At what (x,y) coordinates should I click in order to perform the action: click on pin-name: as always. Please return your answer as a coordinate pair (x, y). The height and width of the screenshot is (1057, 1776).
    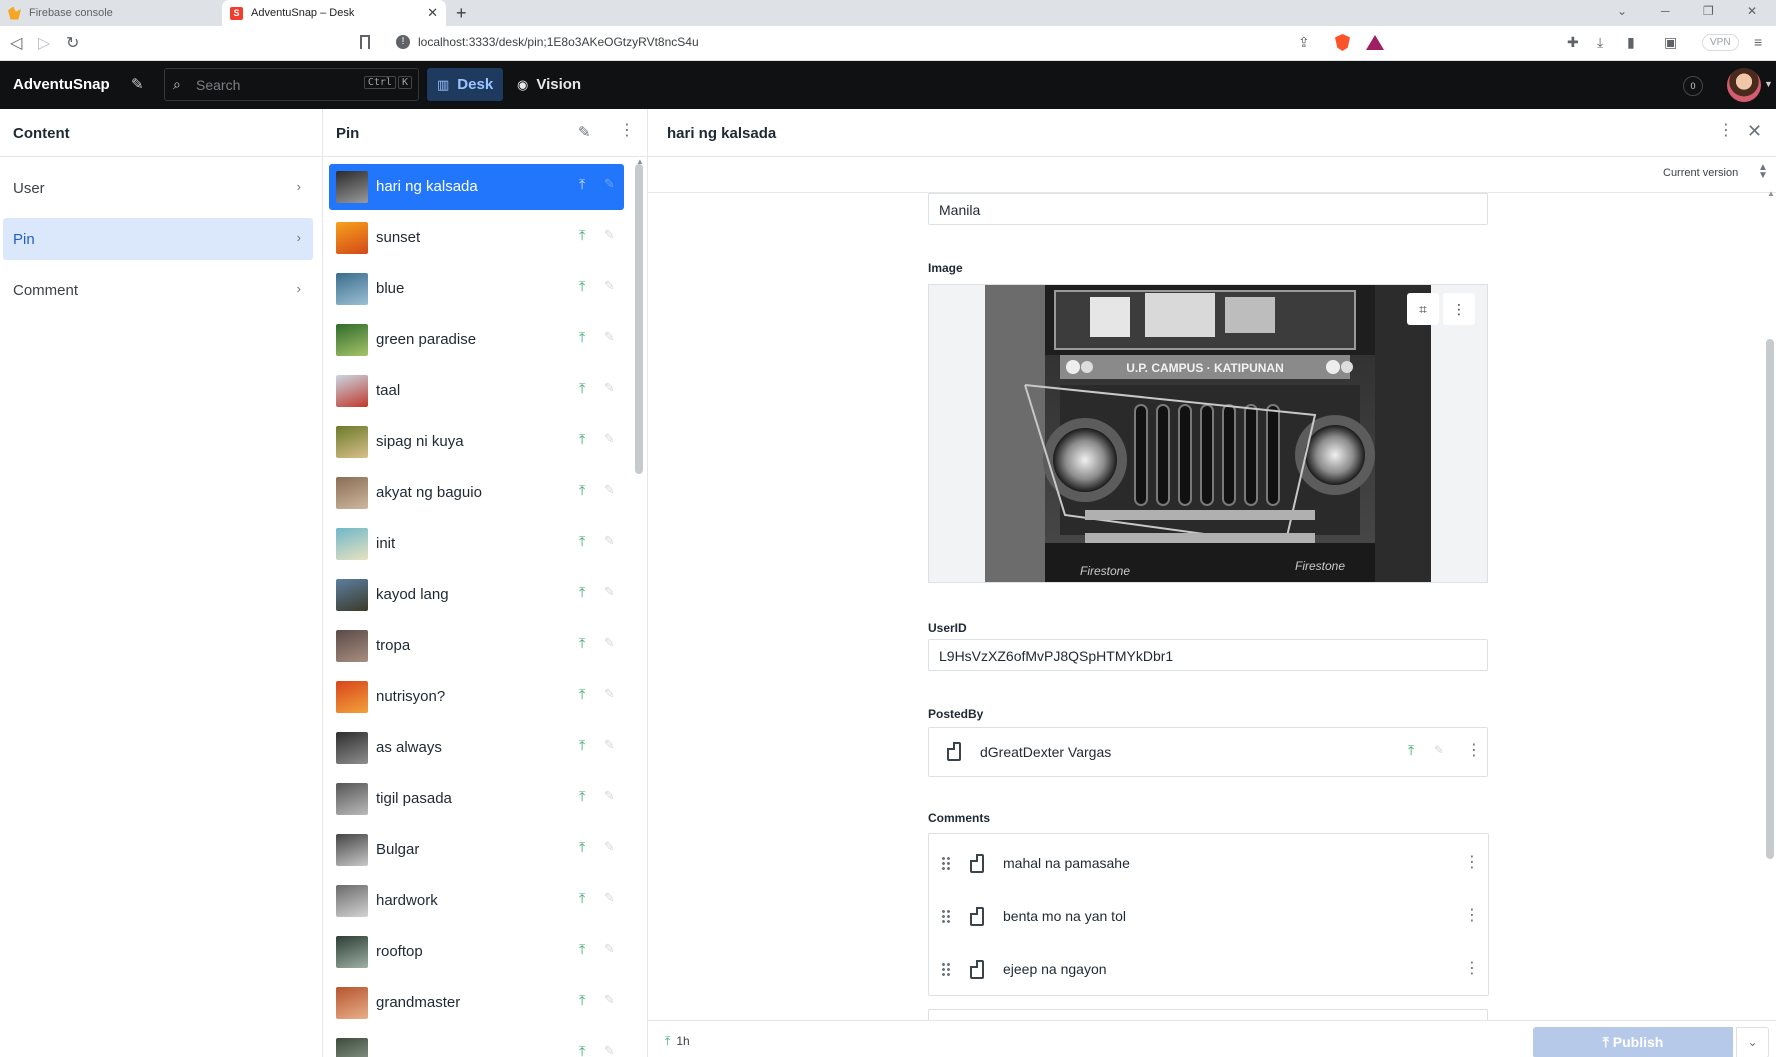
    Looking at the image, I should click on (409, 747).